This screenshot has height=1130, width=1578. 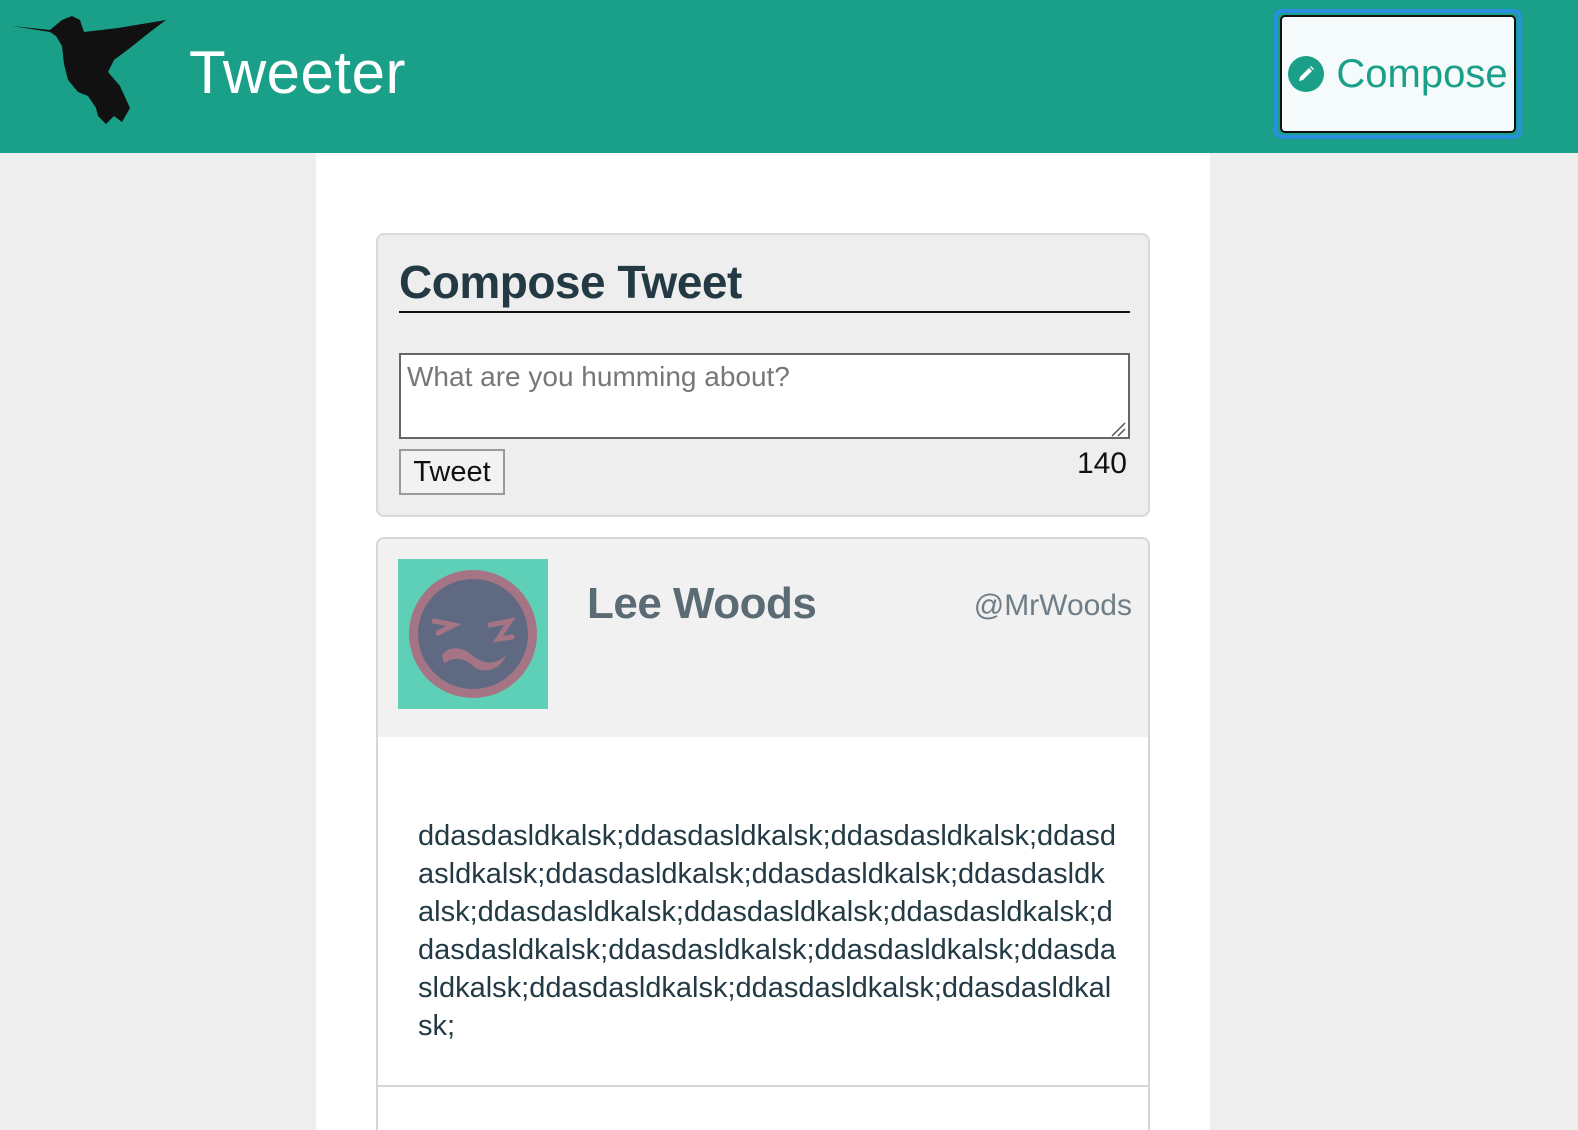 What do you see at coordinates (1306, 74) in the screenshot?
I see `pencil-icon` at bounding box center [1306, 74].